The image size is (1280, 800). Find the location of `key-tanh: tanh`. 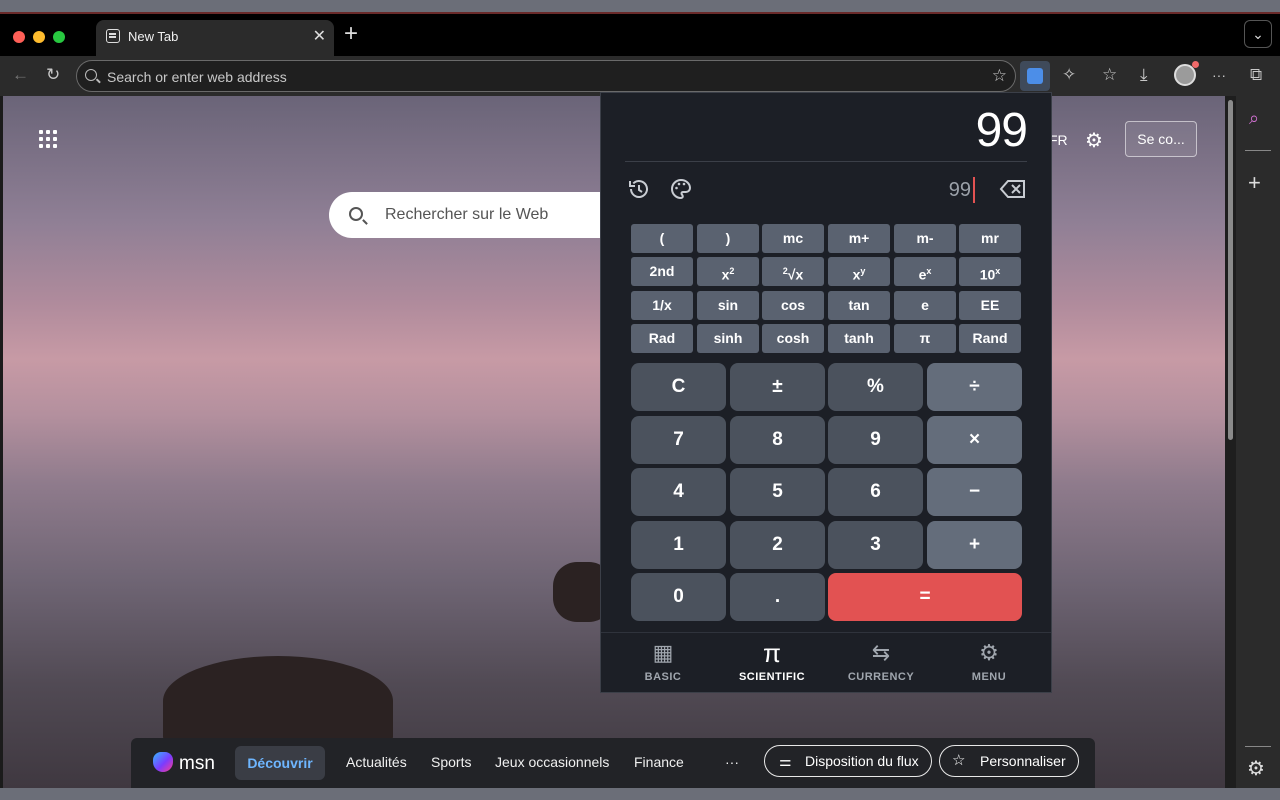

key-tanh: tanh is located at coordinates (859, 338).